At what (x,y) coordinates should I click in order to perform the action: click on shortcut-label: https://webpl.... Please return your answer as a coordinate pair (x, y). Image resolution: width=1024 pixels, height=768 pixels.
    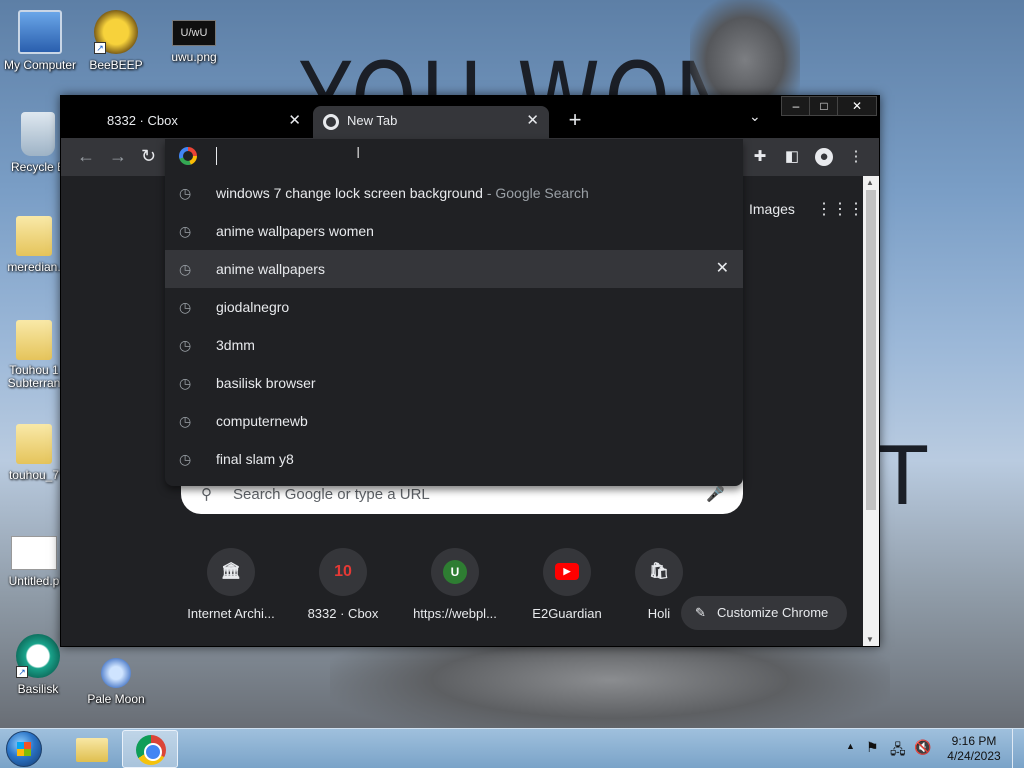
    Looking at the image, I should click on (455, 613).